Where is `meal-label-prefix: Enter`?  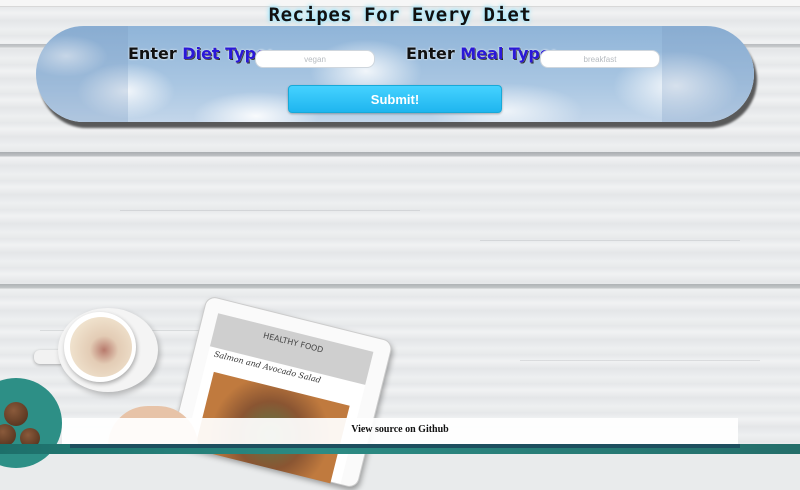 meal-label-prefix: Enter is located at coordinates (430, 53).